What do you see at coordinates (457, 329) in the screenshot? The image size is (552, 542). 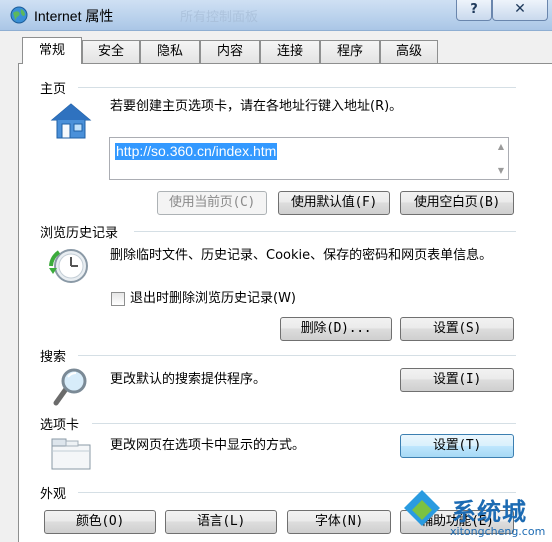 I see `history-settings-button: 设置(S)` at bounding box center [457, 329].